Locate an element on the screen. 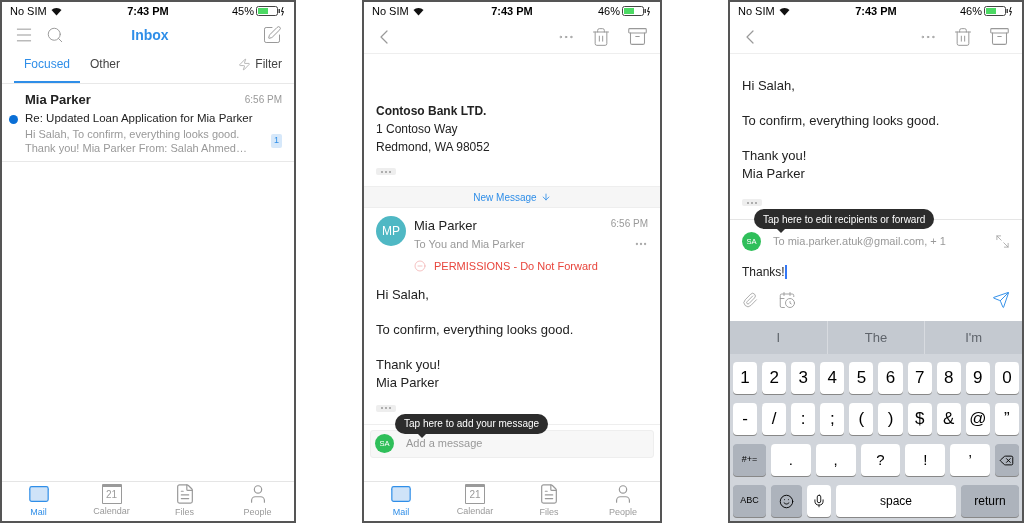  smiley-icon is located at coordinates (786, 501).